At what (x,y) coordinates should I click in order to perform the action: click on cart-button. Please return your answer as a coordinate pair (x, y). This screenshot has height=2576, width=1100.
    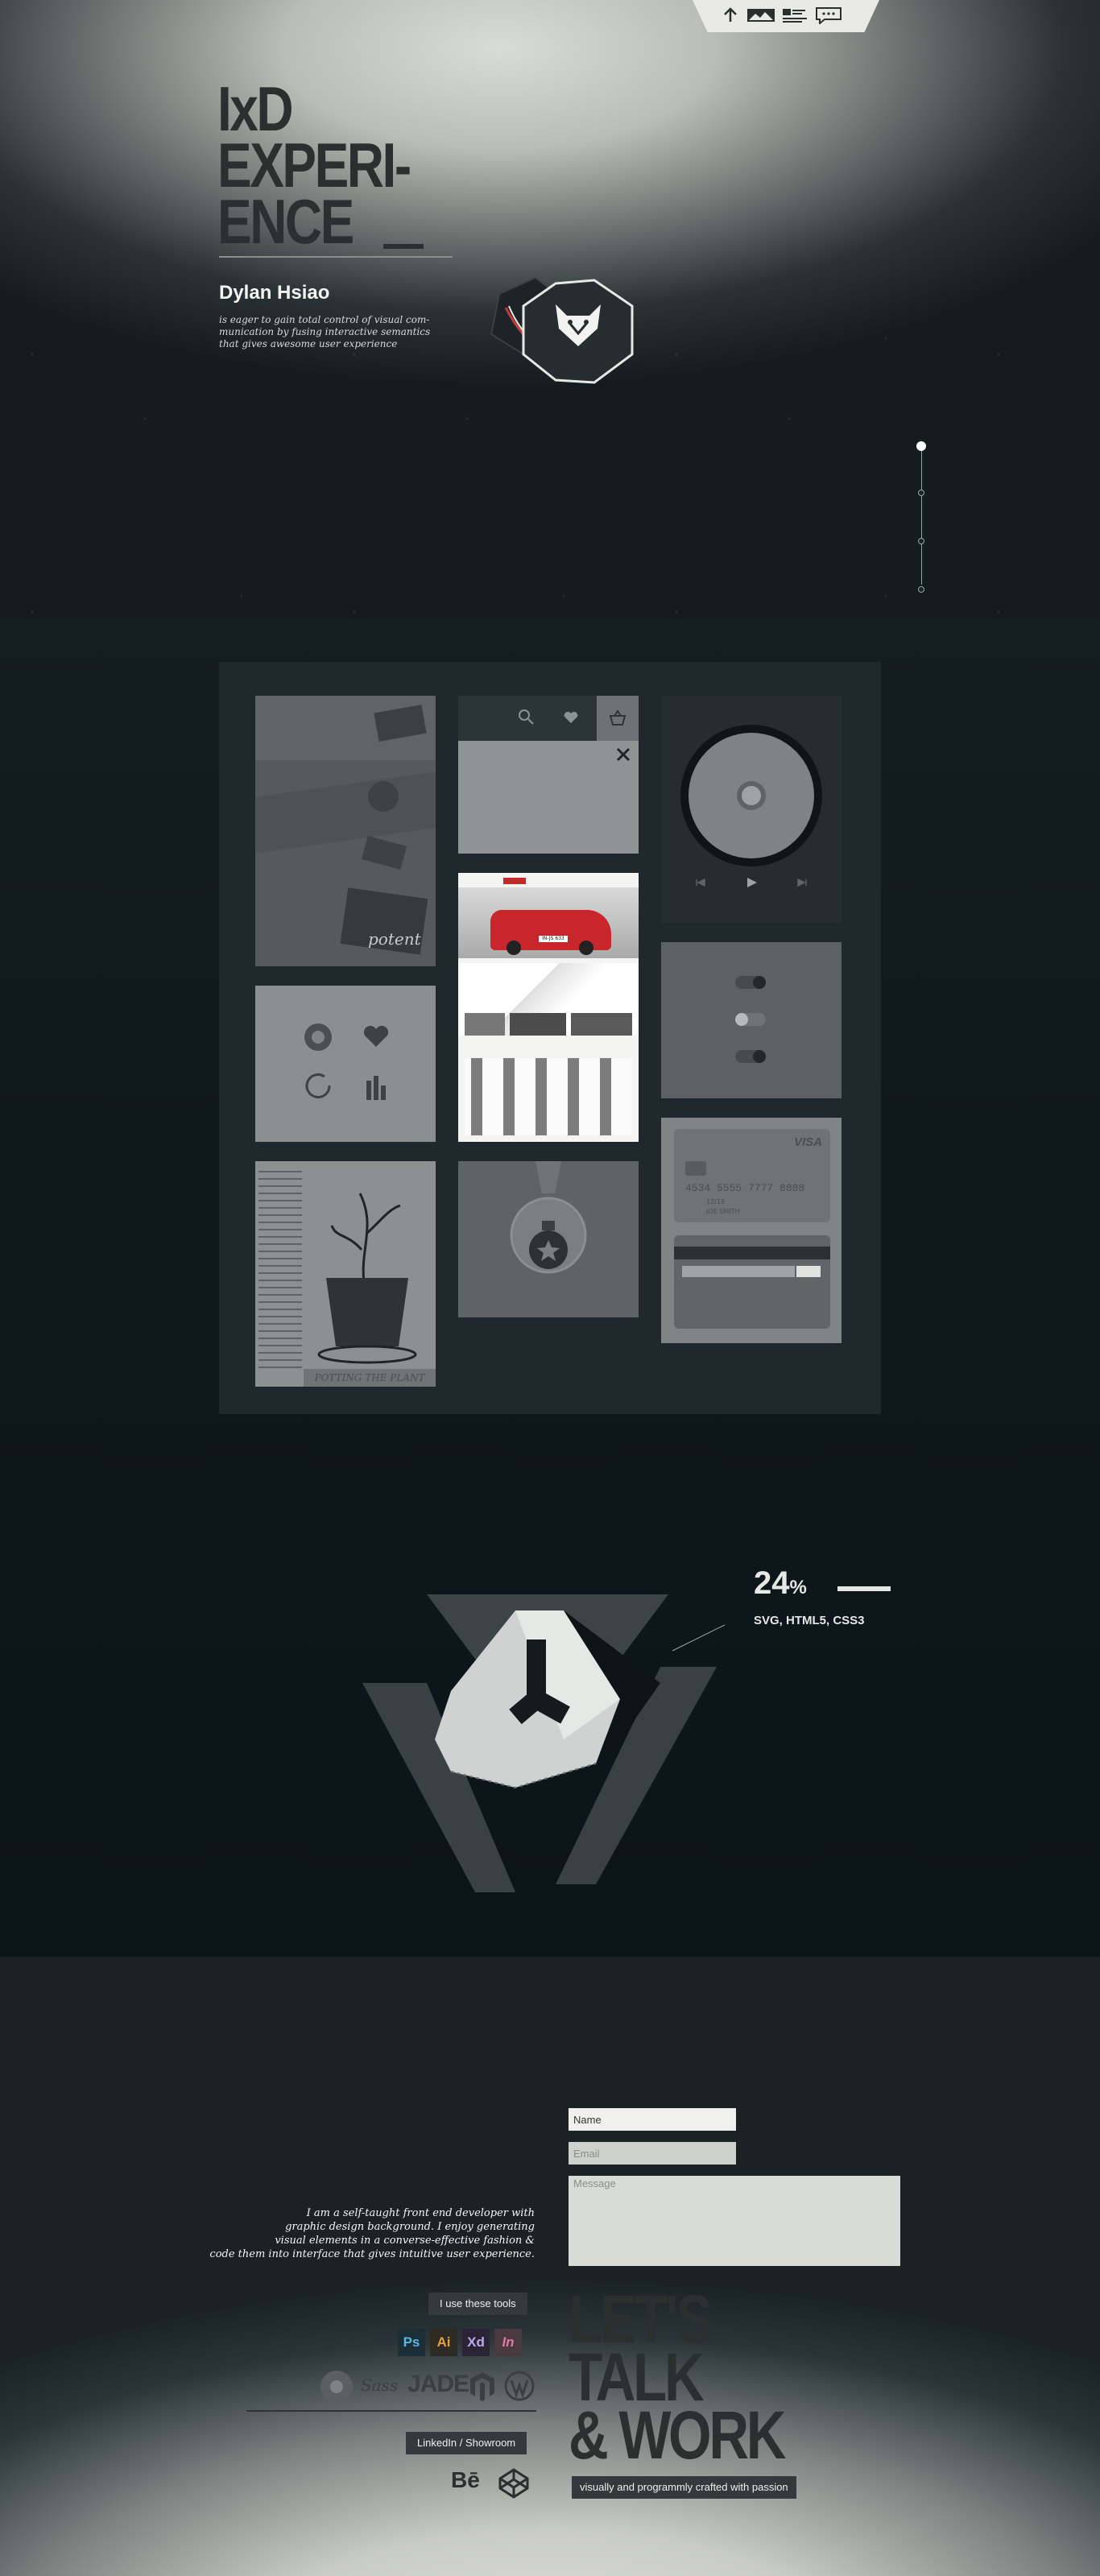
    Looking at the image, I should click on (618, 718).